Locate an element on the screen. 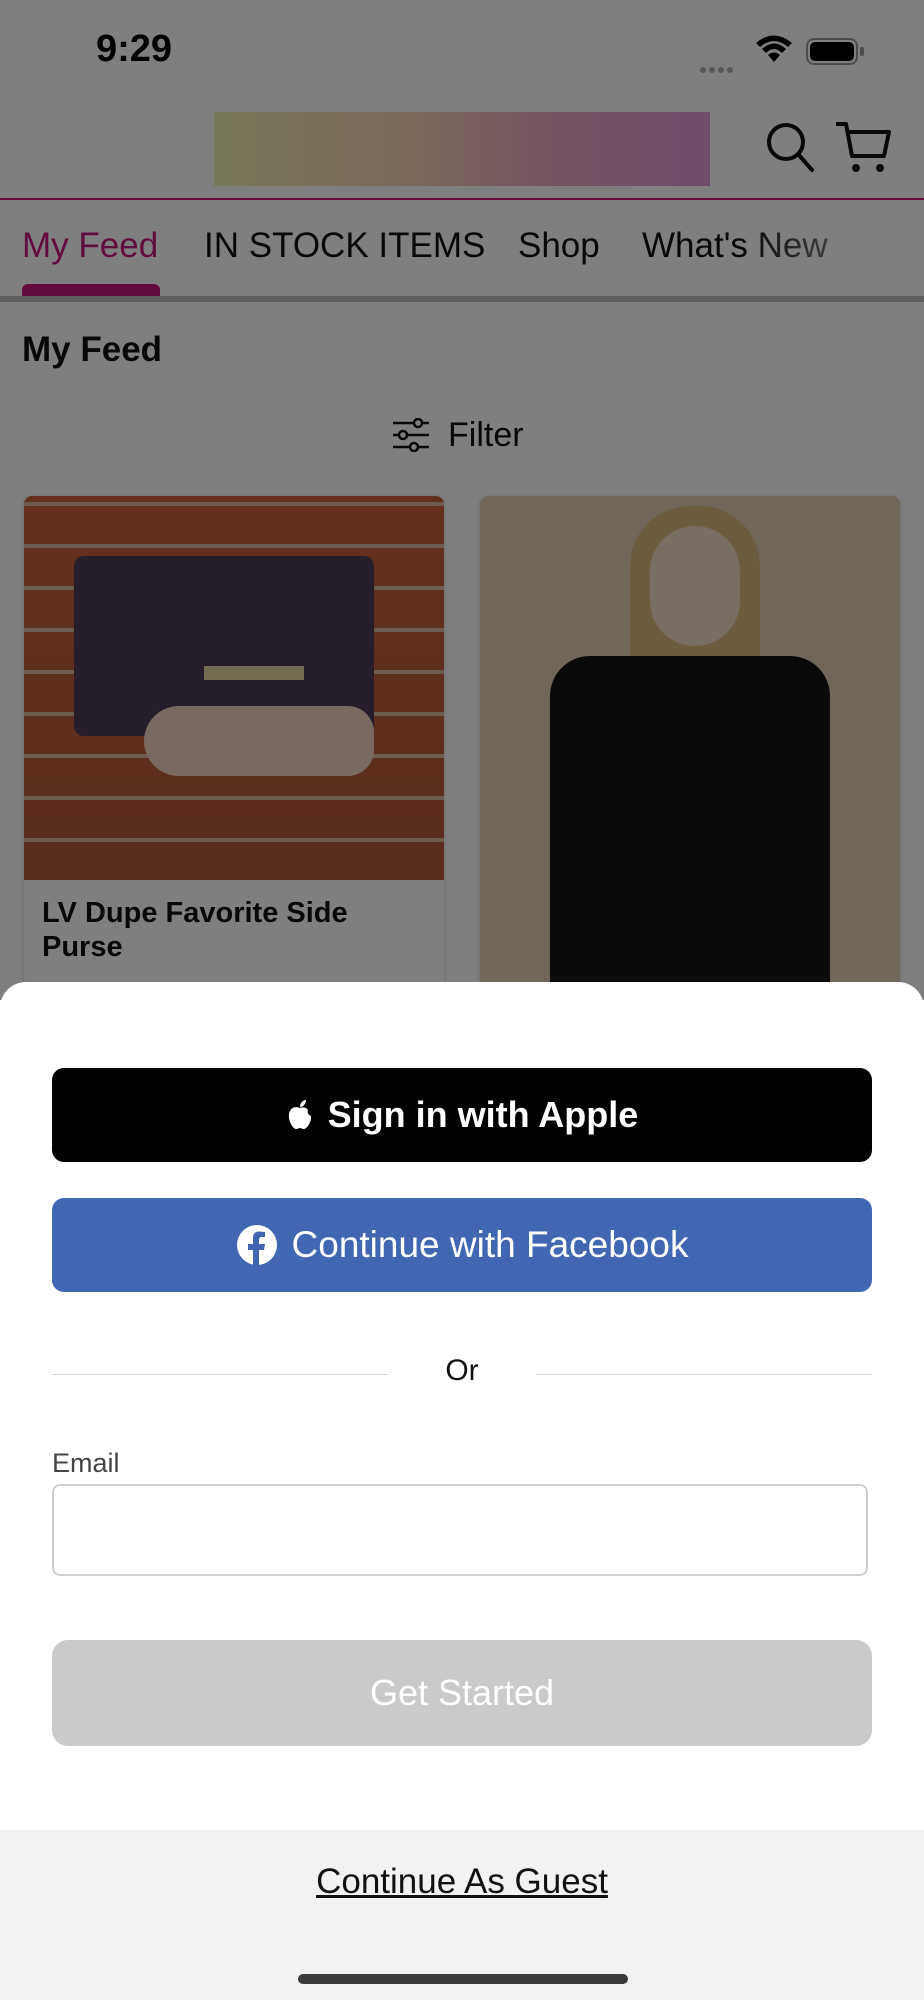  apple-icon is located at coordinates (300, 1115).